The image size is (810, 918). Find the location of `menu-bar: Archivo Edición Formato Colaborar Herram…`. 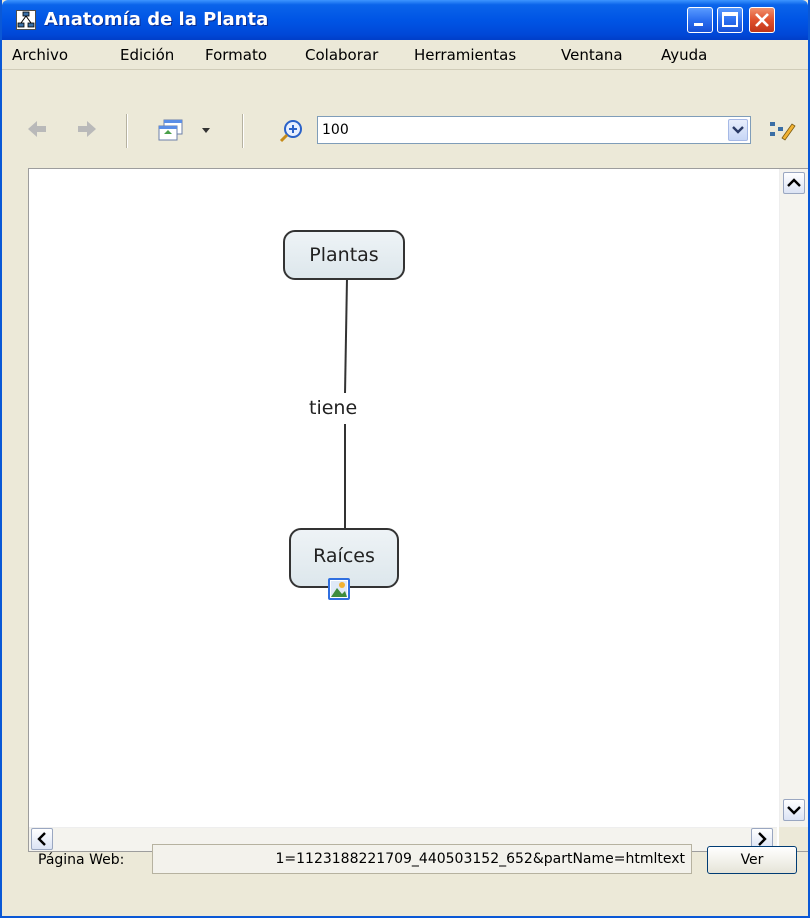

menu-bar: Archivo Edición Formato Colaborar Herram… is located at coordinates (405, 55).